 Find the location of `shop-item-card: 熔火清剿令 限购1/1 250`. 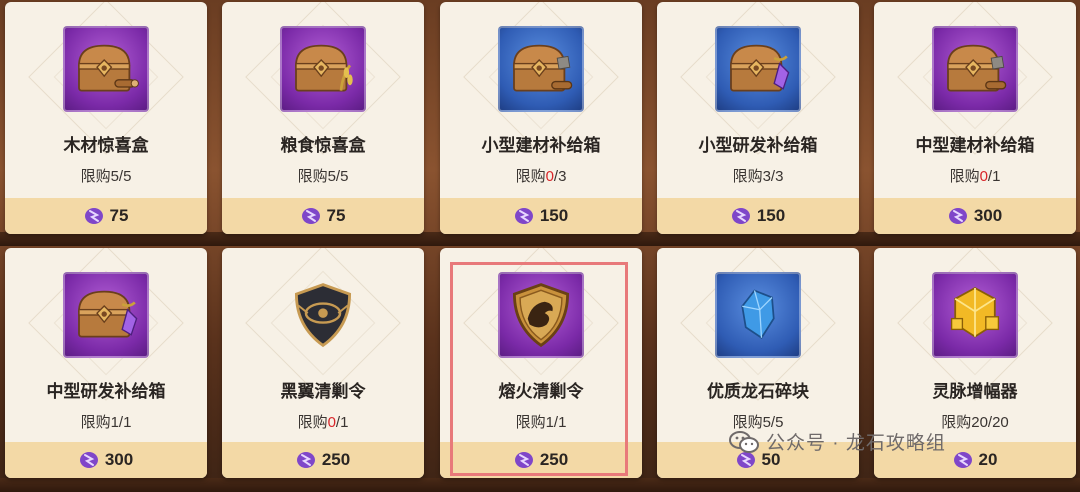

shop-item-card: 熔火清剿令 限购1/1 250 is located at coordinates (541, 363).